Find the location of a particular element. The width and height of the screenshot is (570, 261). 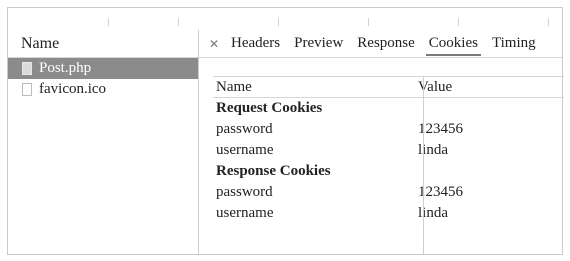

request-list-header: Name is located at coordinates (103, 44).